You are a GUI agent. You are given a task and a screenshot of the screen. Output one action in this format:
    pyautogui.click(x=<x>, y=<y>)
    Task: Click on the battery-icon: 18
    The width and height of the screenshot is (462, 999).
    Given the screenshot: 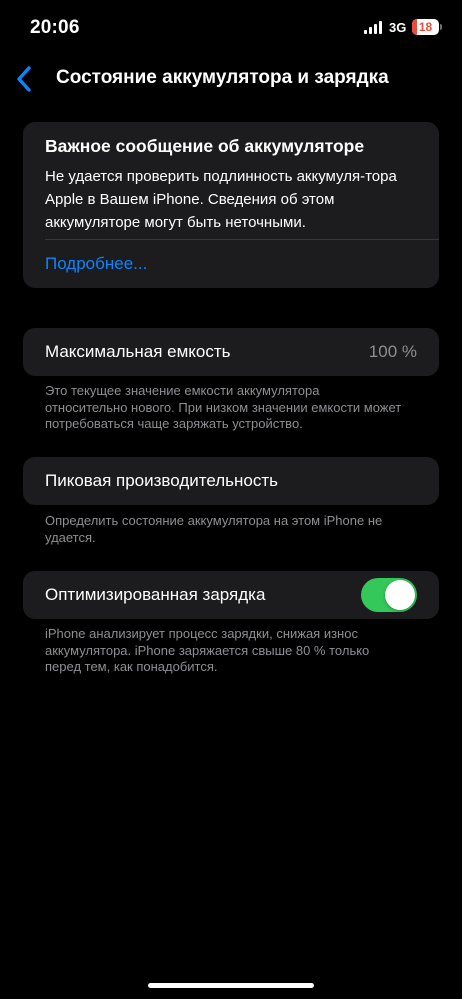 What is the action you would take?
    pyautogui.click(x=425, y=27)
    